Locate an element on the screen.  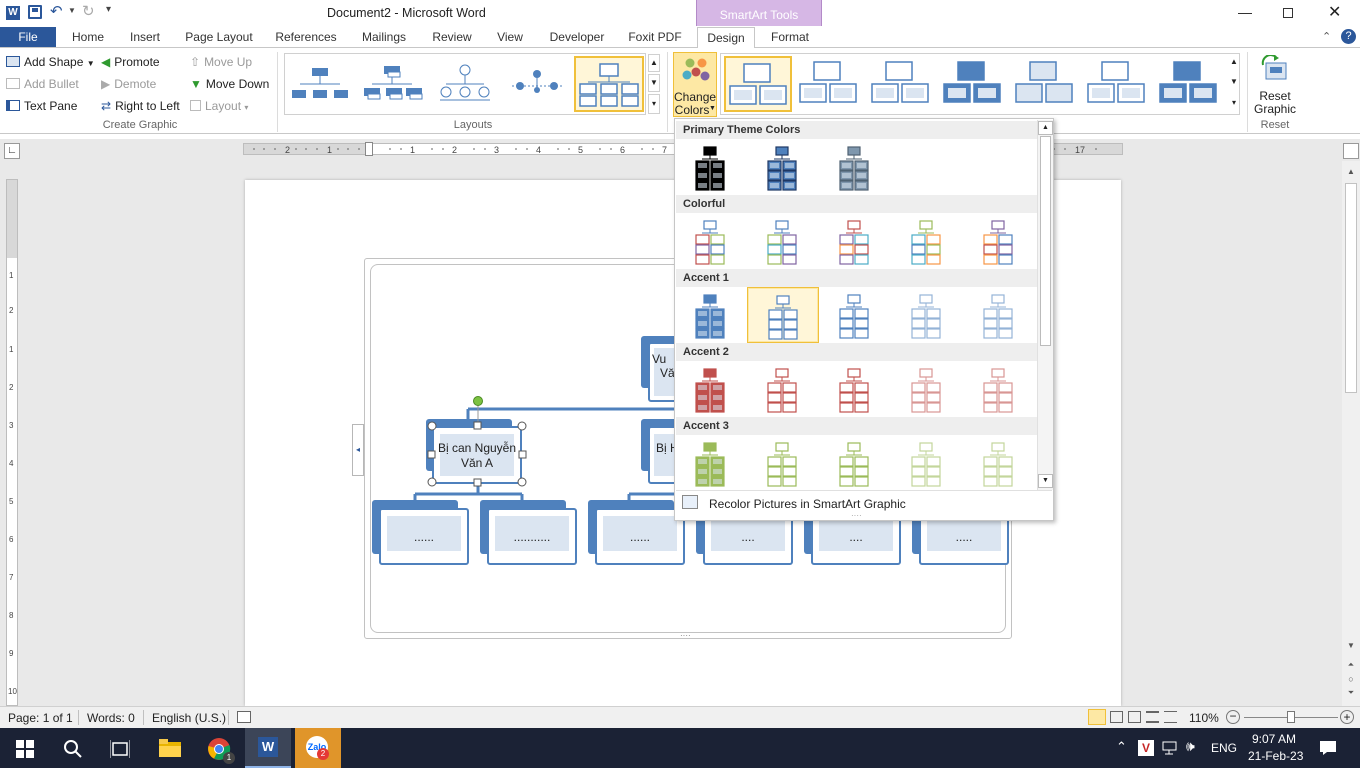
layout-org-chart-thumb is located at coordinates (321, 84).